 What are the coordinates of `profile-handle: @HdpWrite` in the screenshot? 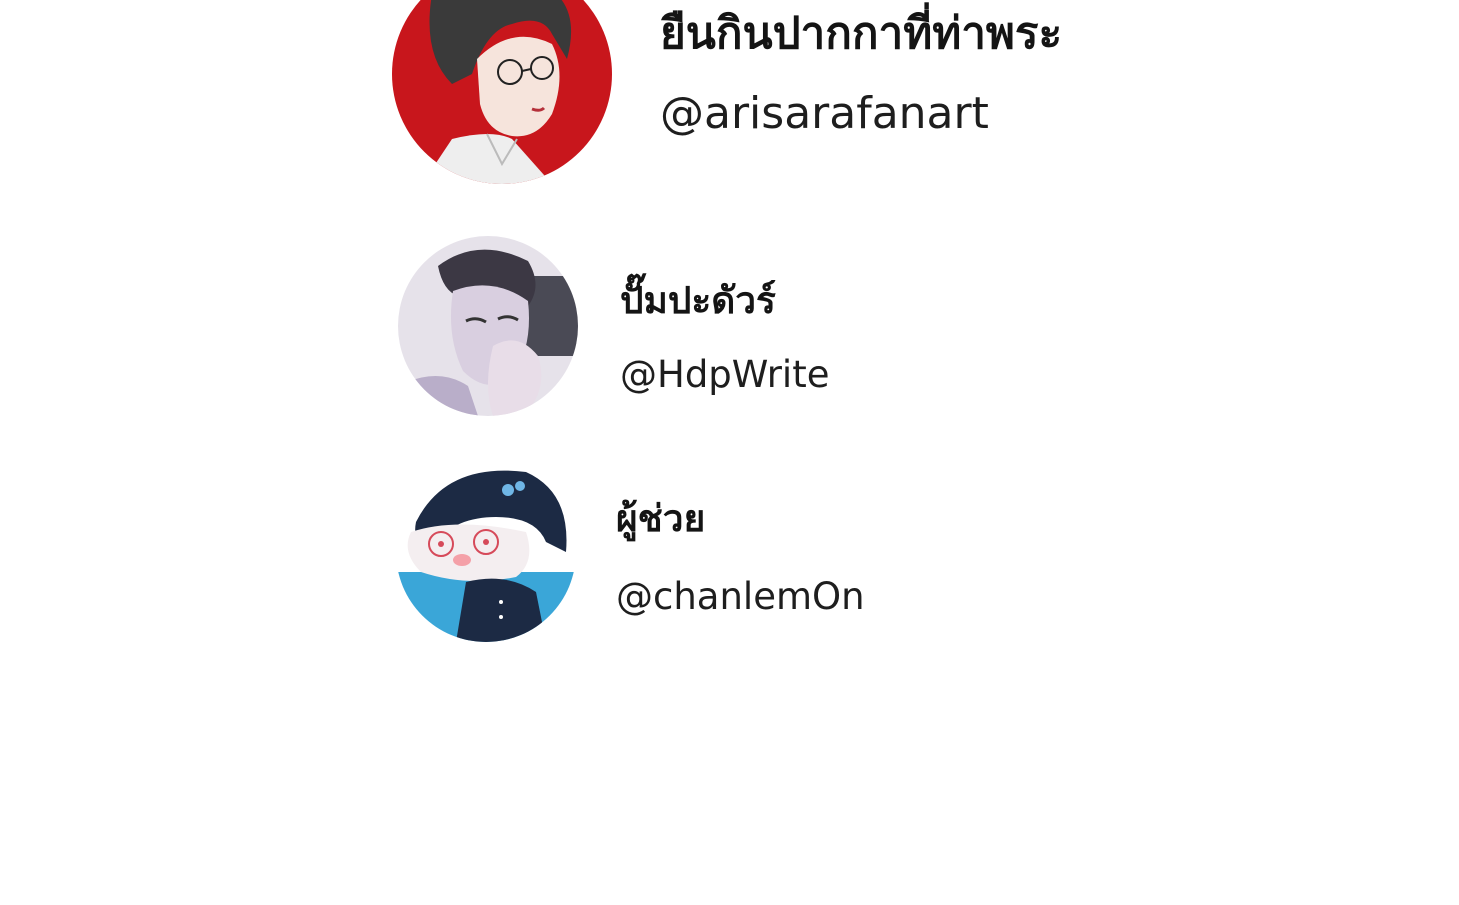 It's located at (724, 375).